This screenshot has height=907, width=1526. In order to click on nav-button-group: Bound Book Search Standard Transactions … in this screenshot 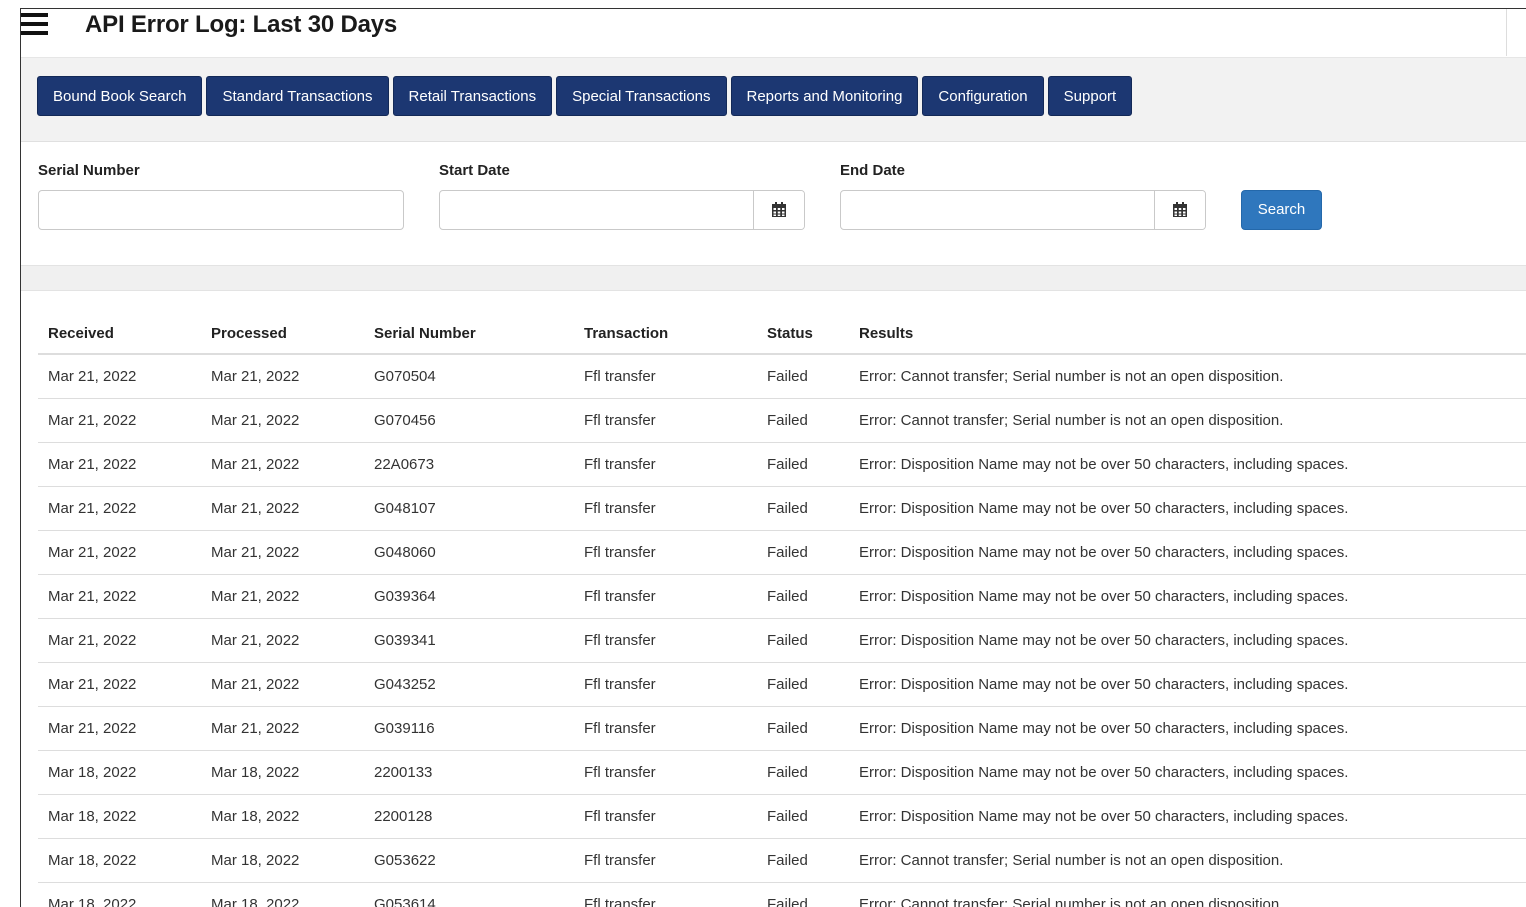, I will do `click(584, 96)`.